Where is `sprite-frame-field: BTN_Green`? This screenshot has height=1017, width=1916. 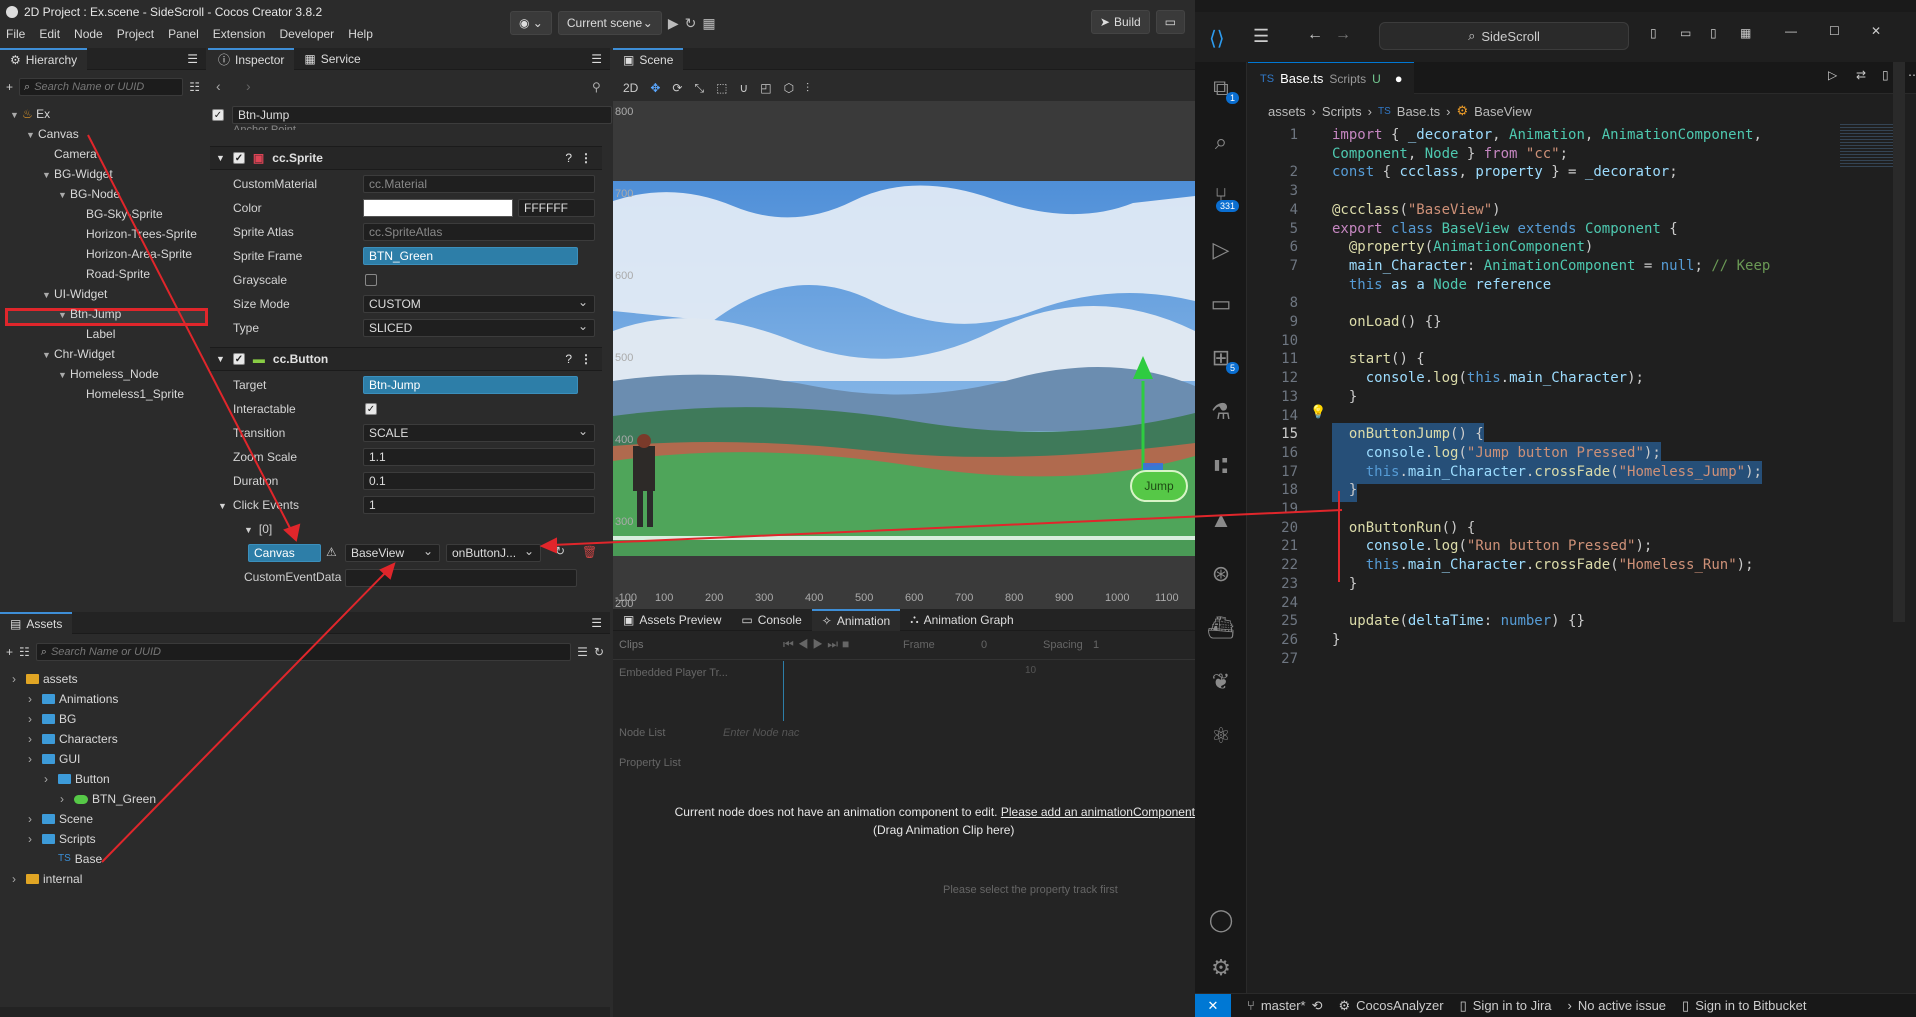
sprite-frame-field: BTN_Green is located at coordinates (470, 256).